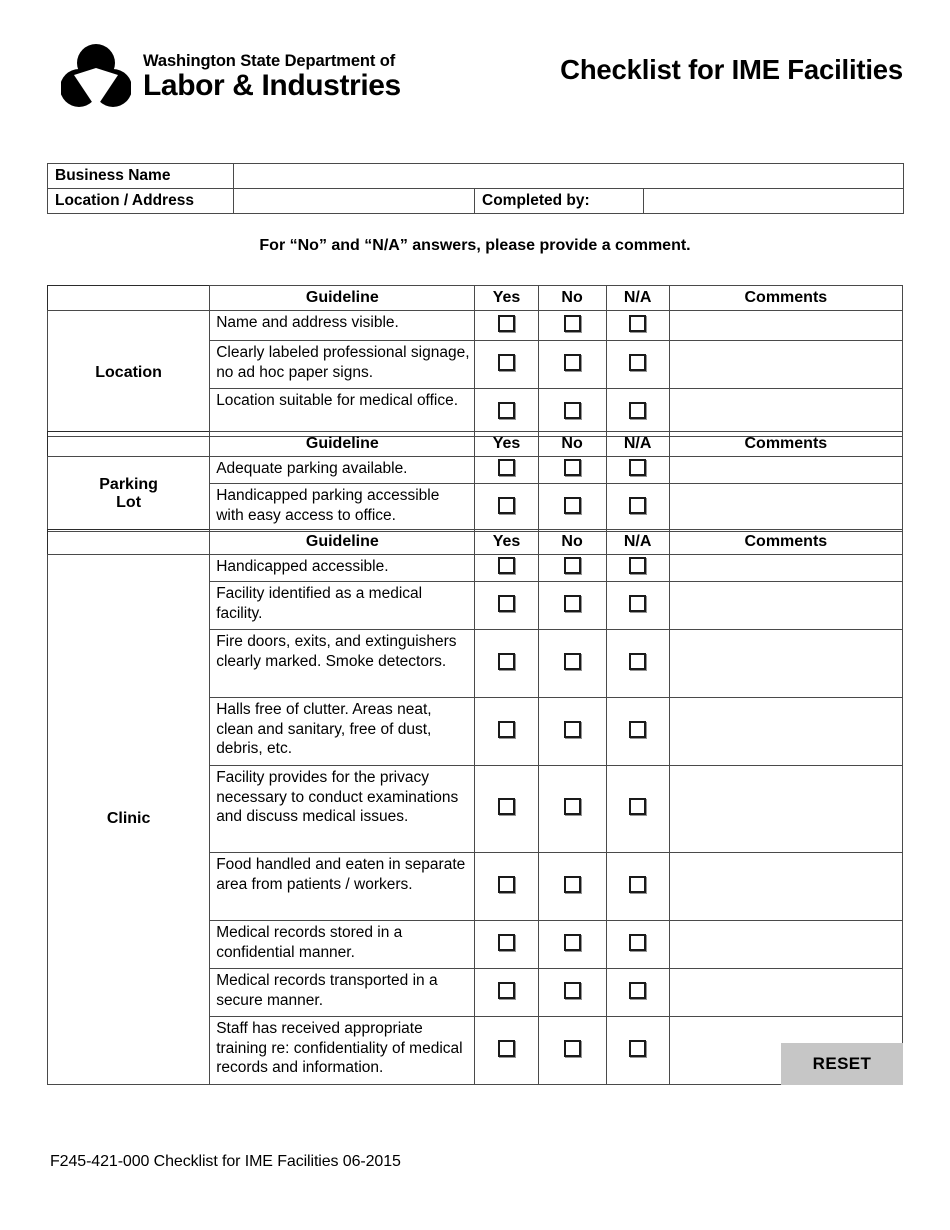 Image resolution: width=950 pixels, height=1230 pixels. What do you see at coordinates (568, 176) in the screenshot?
I see `business-name-input` at bounding box center [568, 176].